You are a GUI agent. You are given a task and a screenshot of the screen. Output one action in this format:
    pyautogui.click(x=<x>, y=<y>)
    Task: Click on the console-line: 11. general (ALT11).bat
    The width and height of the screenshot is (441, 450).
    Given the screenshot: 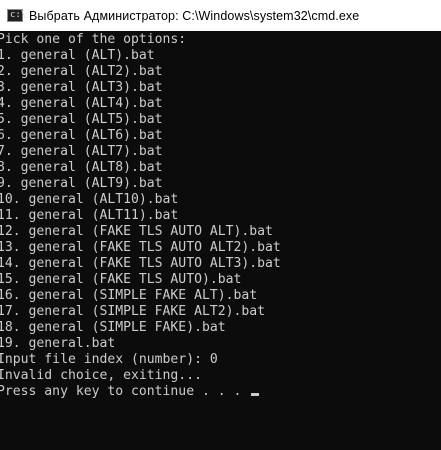 What is the action you would take?
    pyautogui.click(x=89, y=215)
    